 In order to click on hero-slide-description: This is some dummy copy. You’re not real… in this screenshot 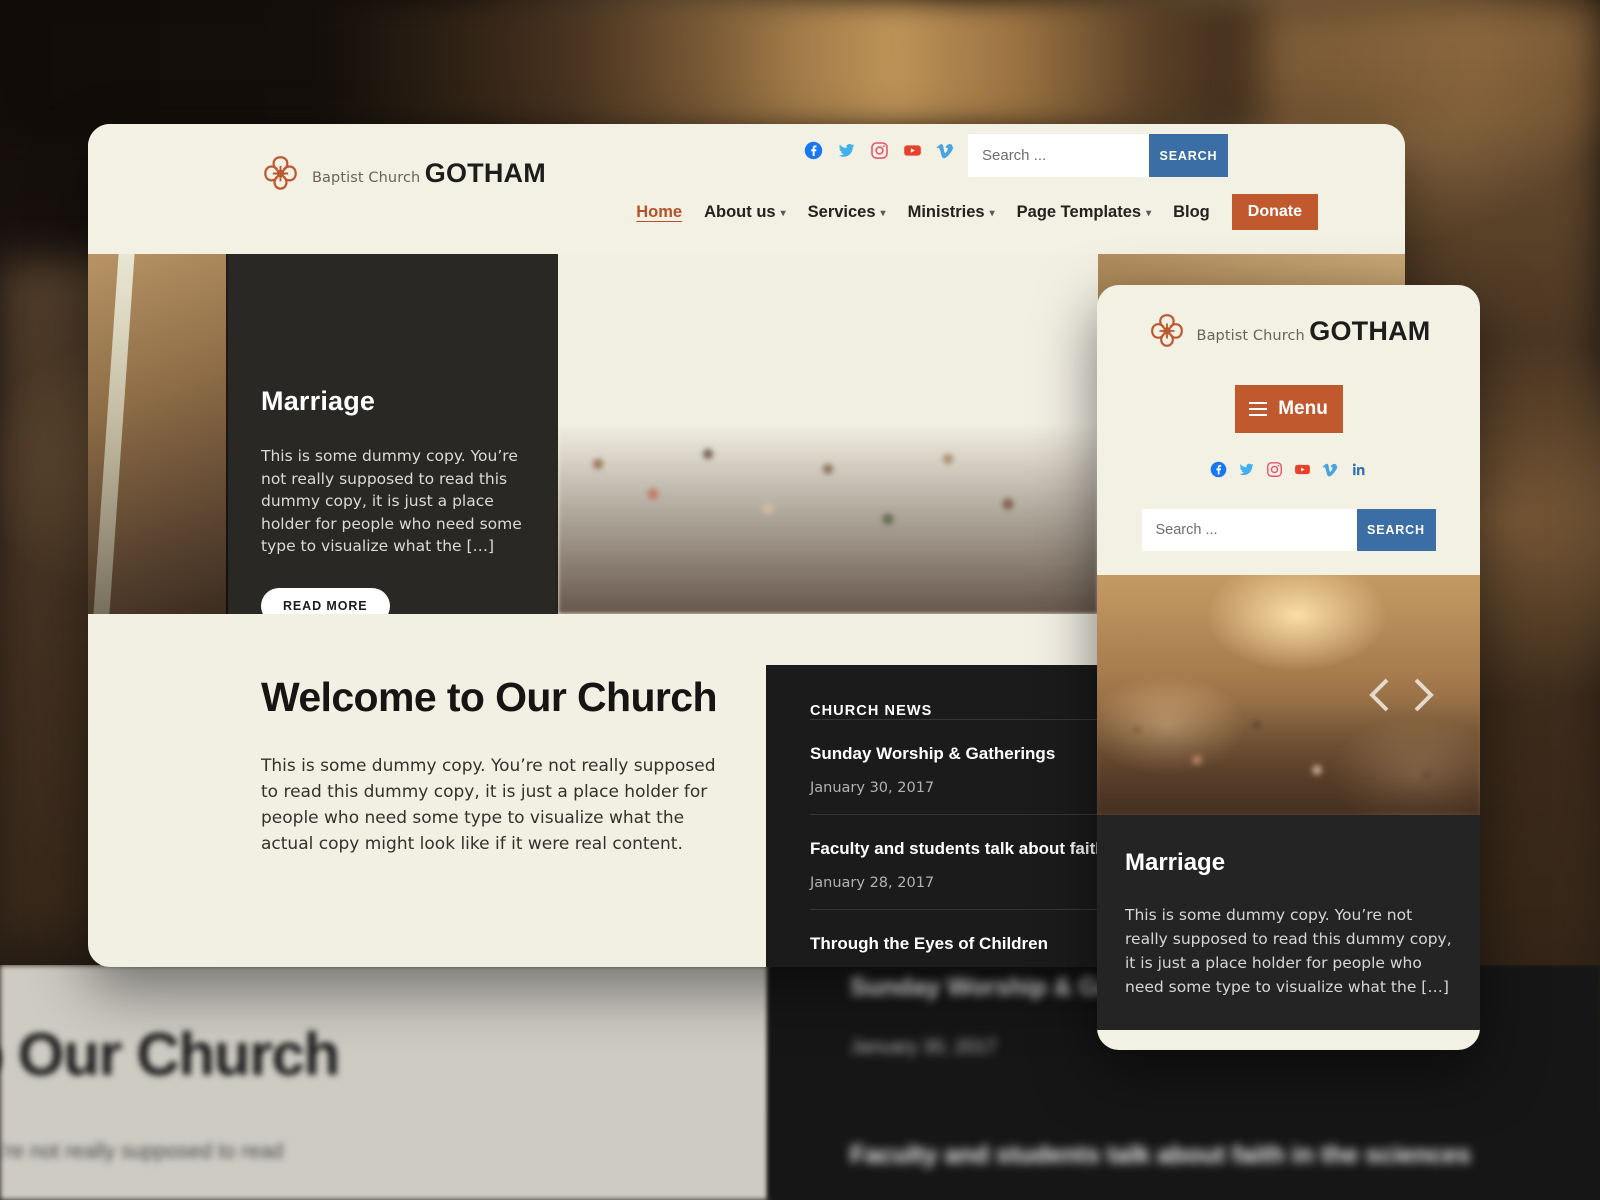, I will do `click(391, 501)`.